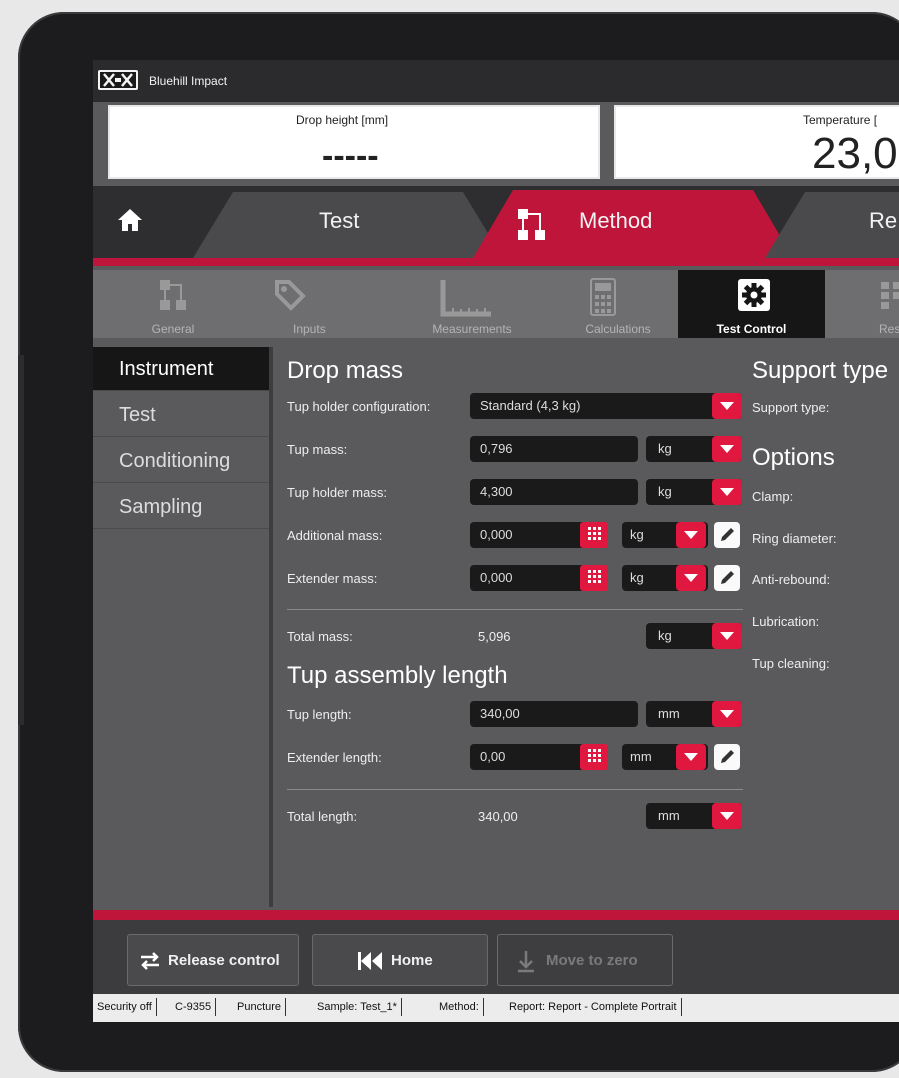 This screenshot has height=1078, width=899. I want to click on status-report: Report: Report - Complete Portrait, so click(593, 1007).